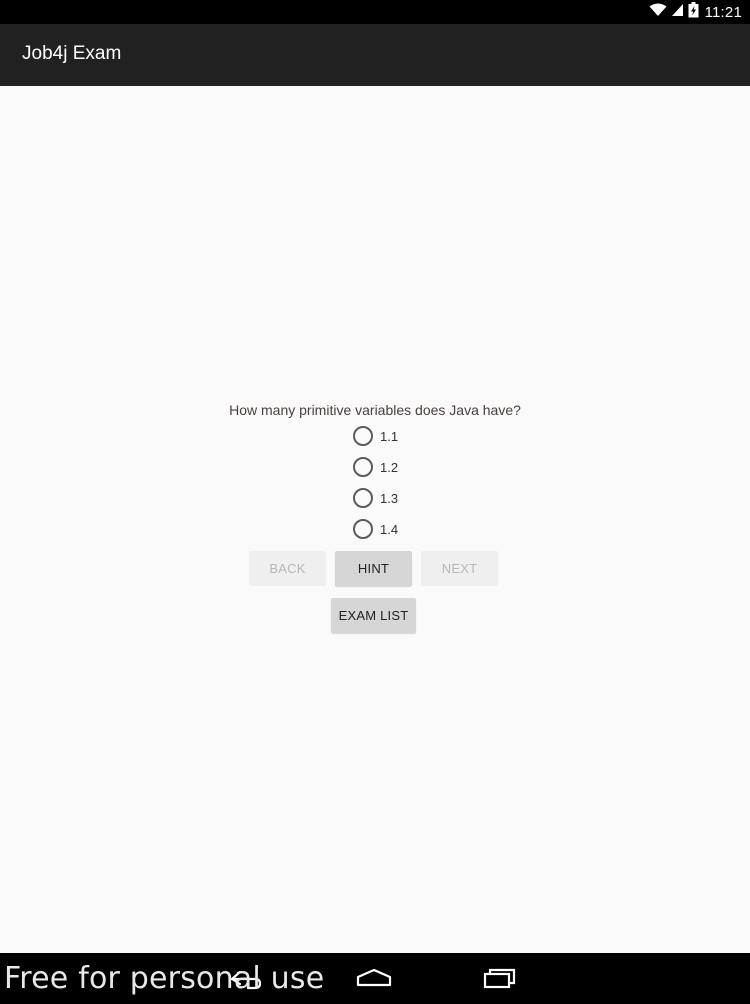  I want to click on navigation-bar: Free for personal use, so click(375, 978).